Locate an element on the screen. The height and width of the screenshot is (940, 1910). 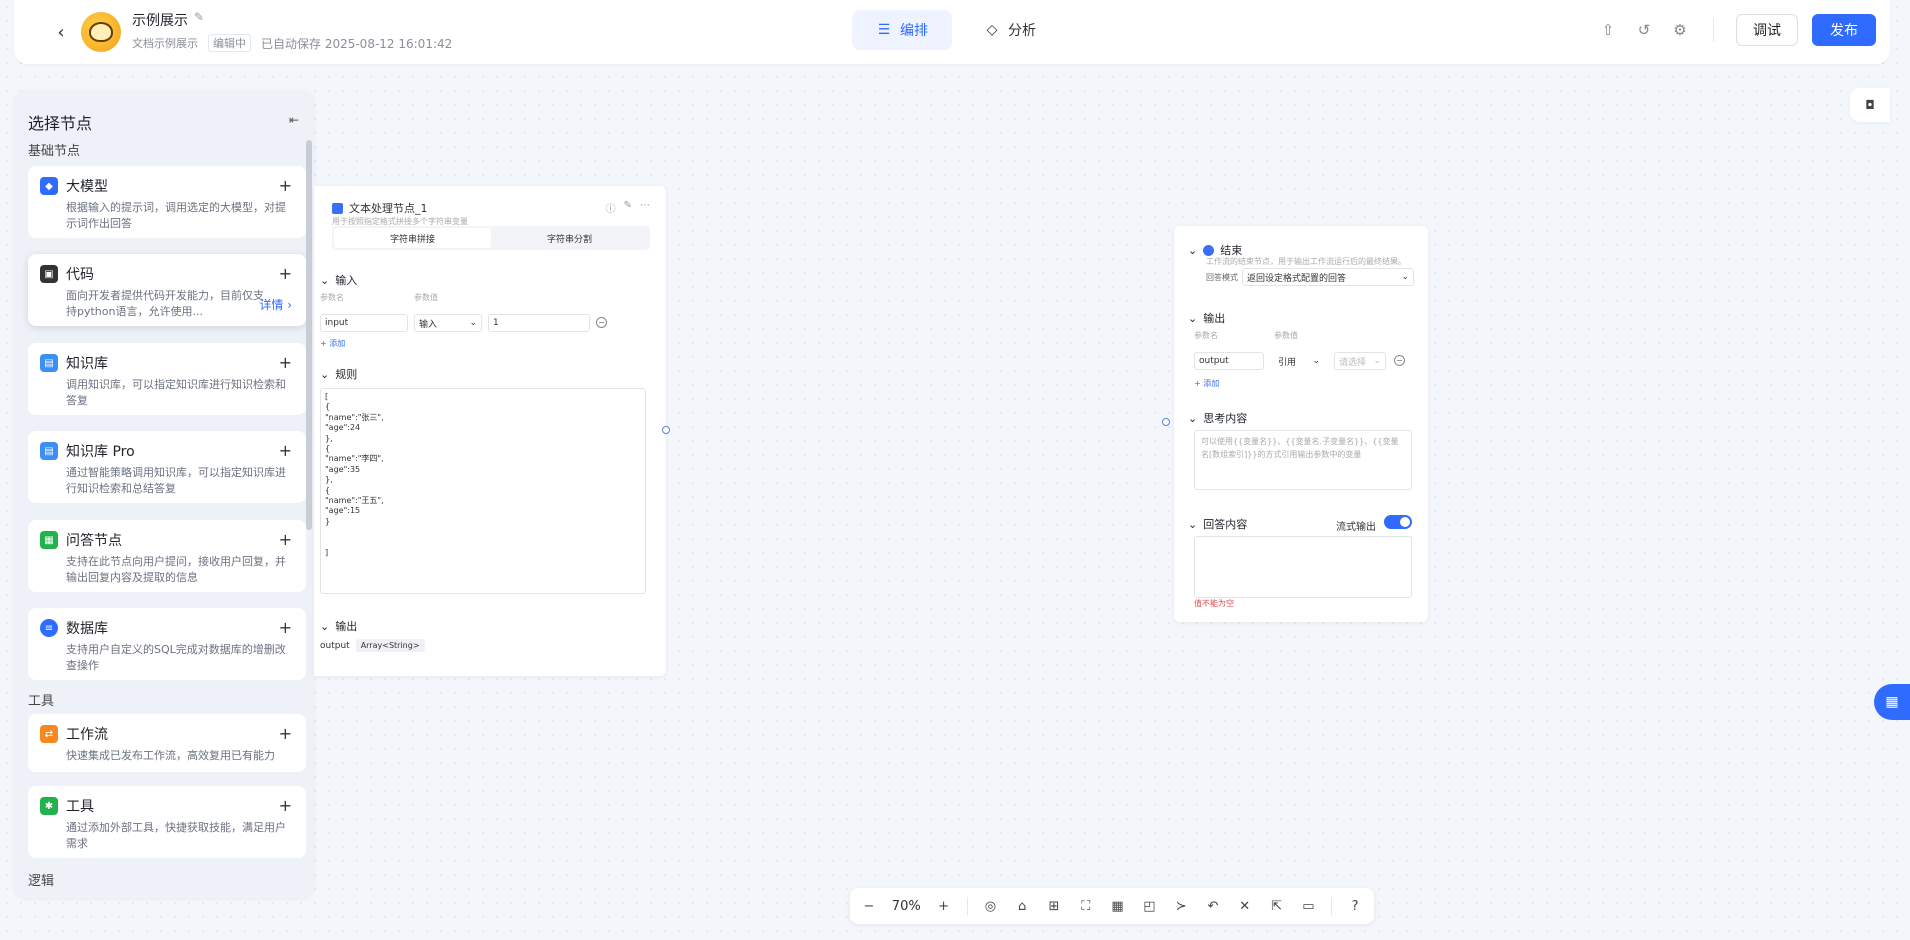
publish-button: 发布 is located at coordinates (1844, 30).